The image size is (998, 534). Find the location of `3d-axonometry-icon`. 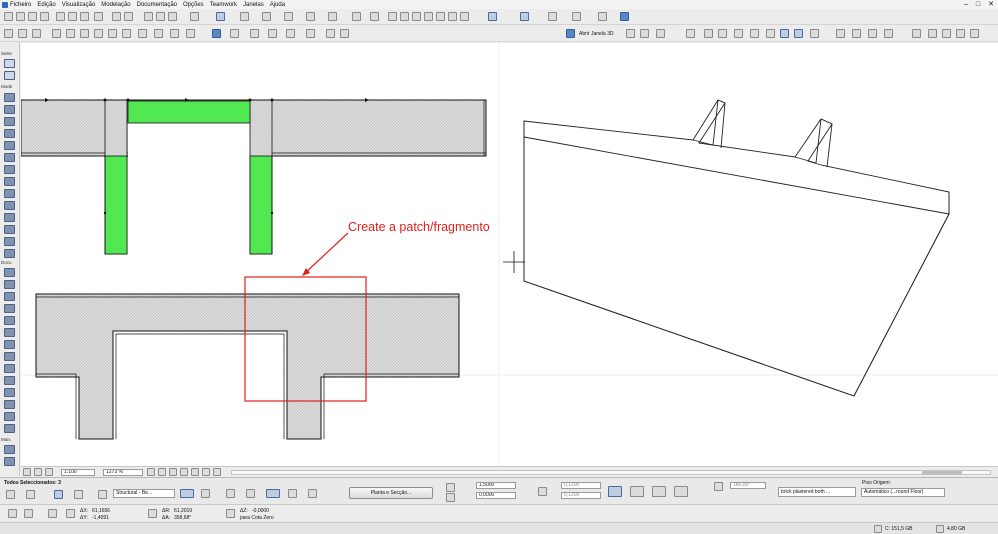

3d-axonometry-icon is located at coordinates (798, 33).